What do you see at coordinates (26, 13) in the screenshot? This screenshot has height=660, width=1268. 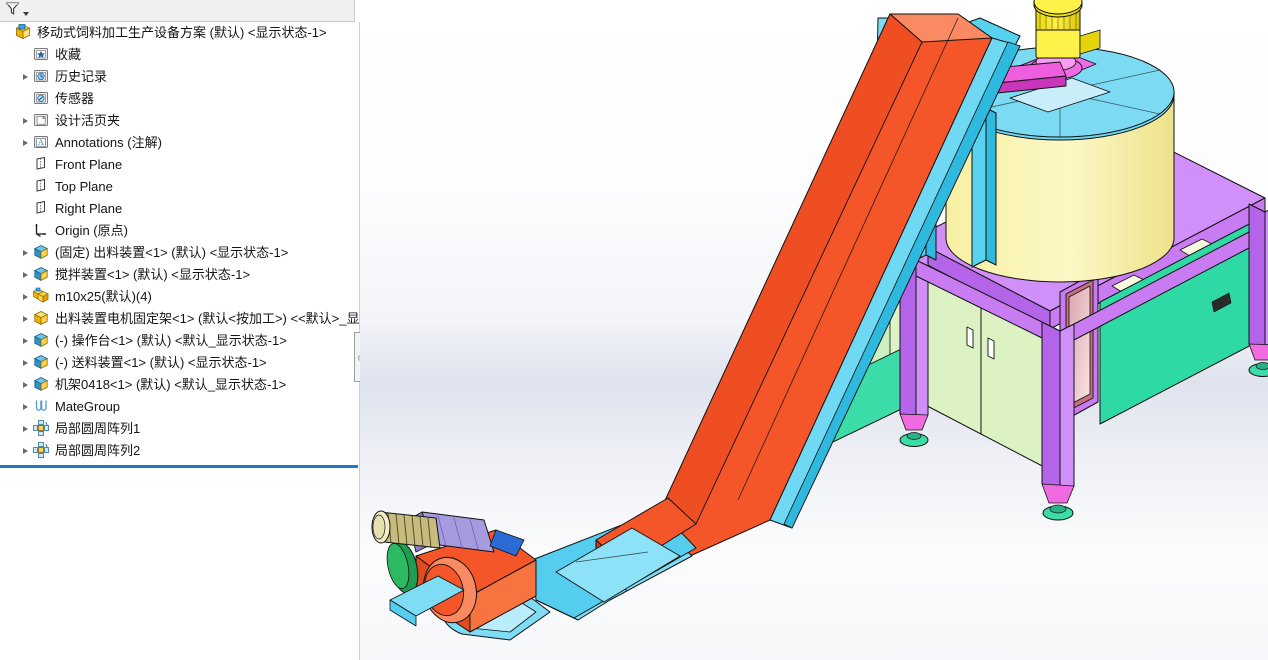 I see `chevron-down-icon` at bounding box center [26, 13].